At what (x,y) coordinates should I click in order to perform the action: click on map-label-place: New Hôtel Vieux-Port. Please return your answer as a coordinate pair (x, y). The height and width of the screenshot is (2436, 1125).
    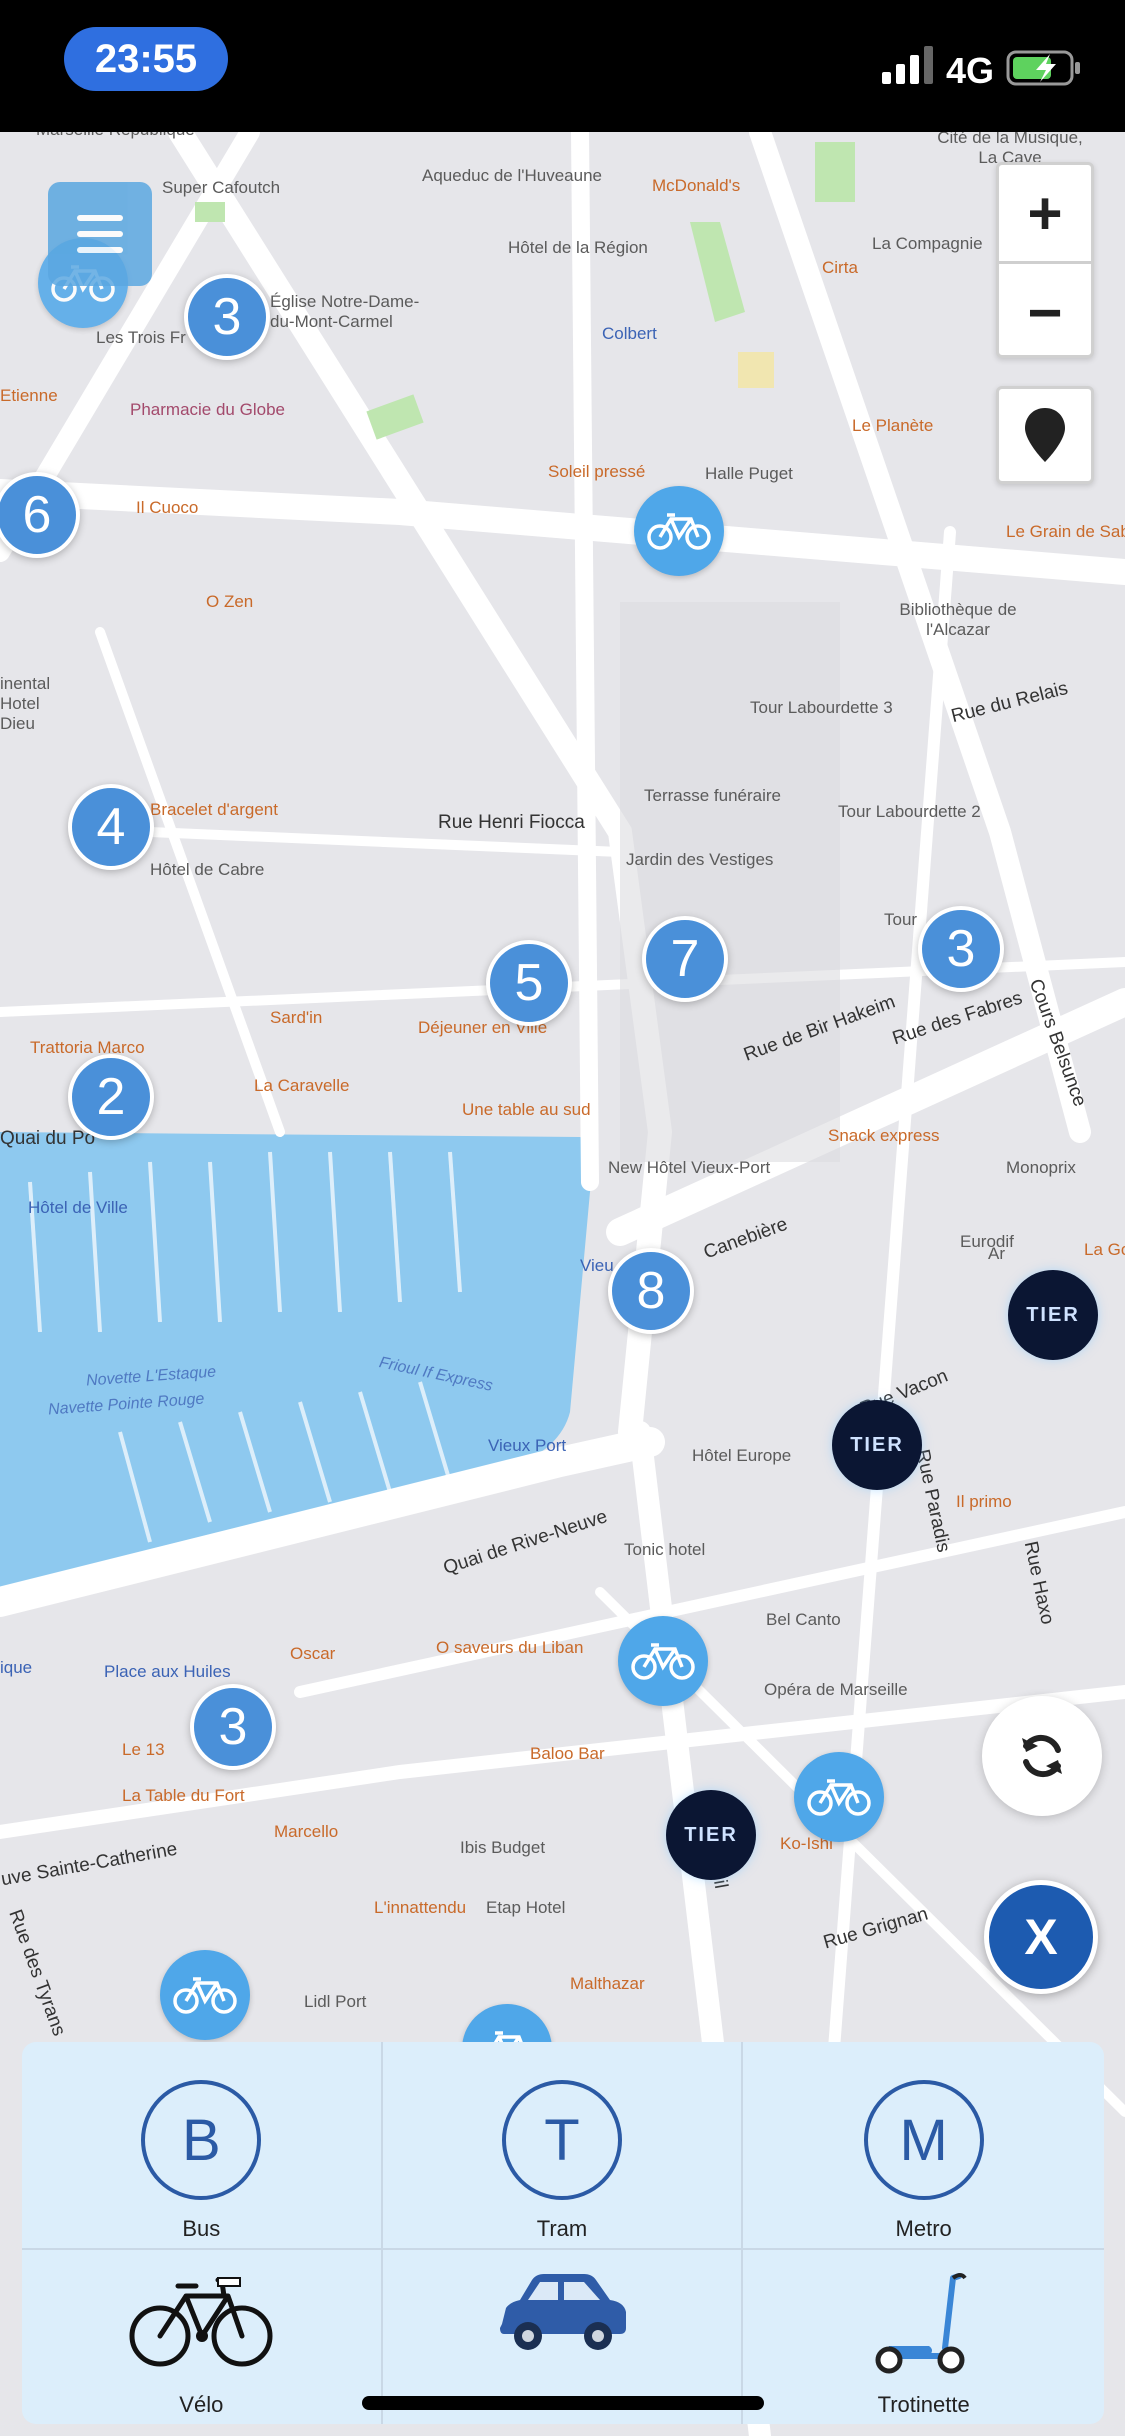
    Looking at the image, I should click on (689, 1167).